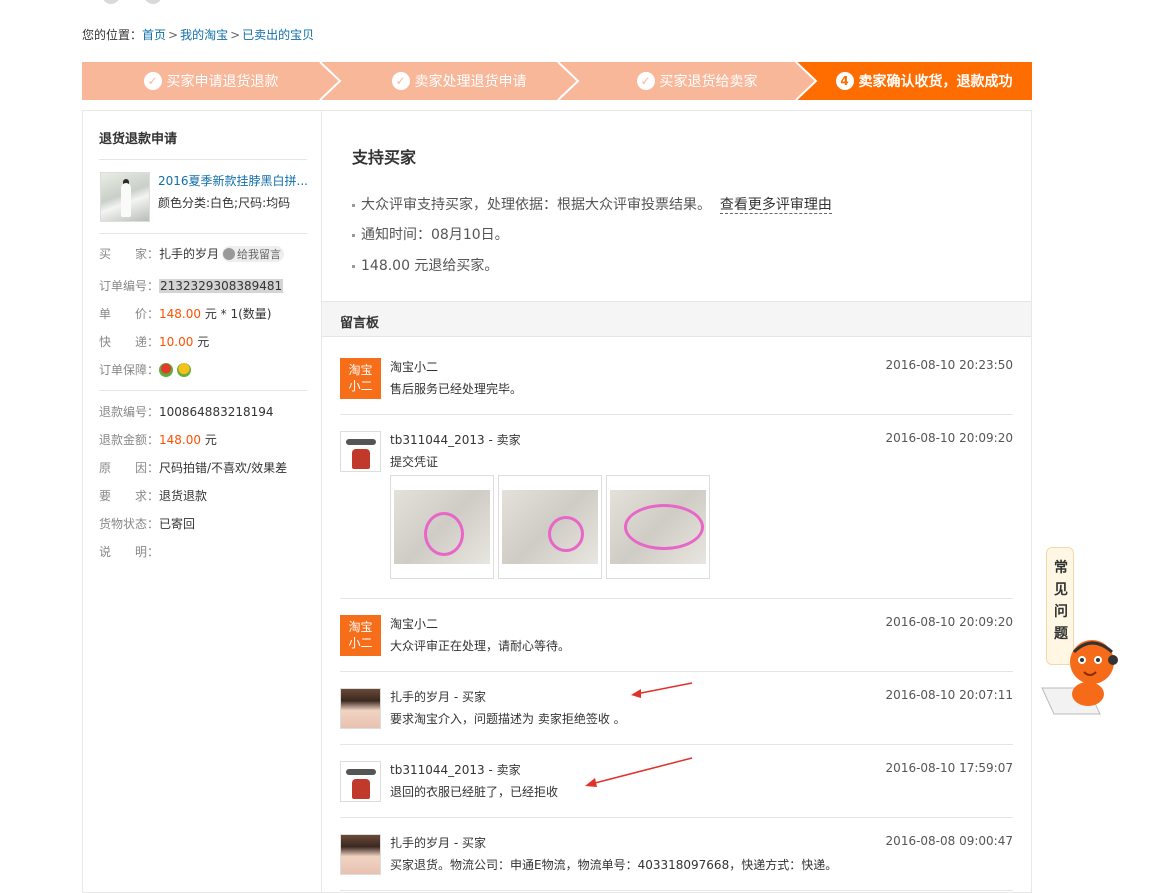 Image resolution: width=1158 pixels, height=893 pixels. What do you see at coordinates (177, 524) in the screenshot?
I see `goods-status: 已寄回` at bounding box center [177, 524].